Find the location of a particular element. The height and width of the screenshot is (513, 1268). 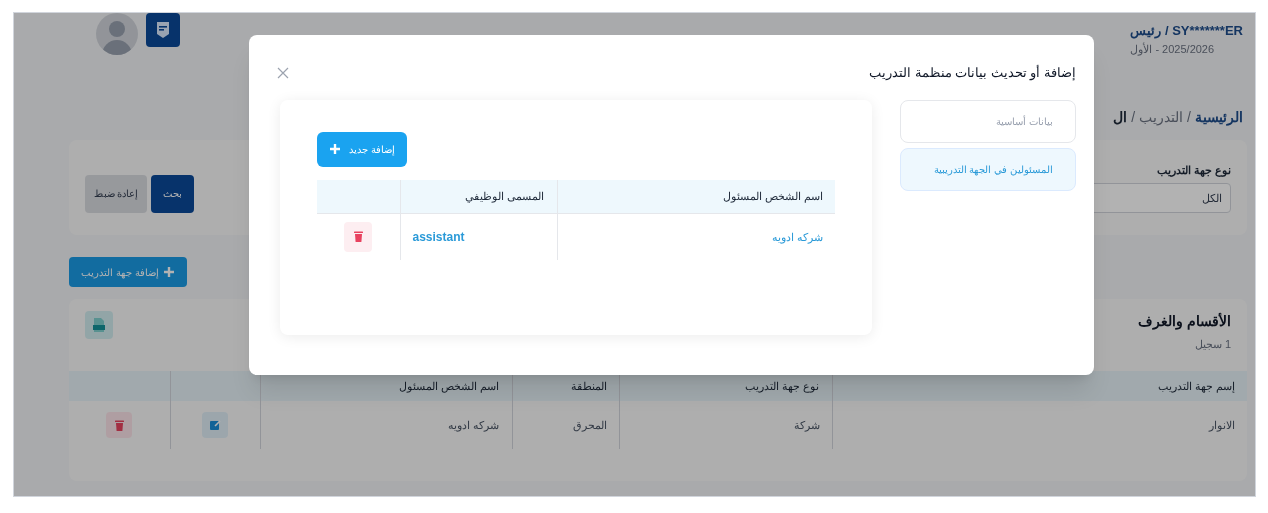

table-cell: شركة is located at coordinates (806, 424).